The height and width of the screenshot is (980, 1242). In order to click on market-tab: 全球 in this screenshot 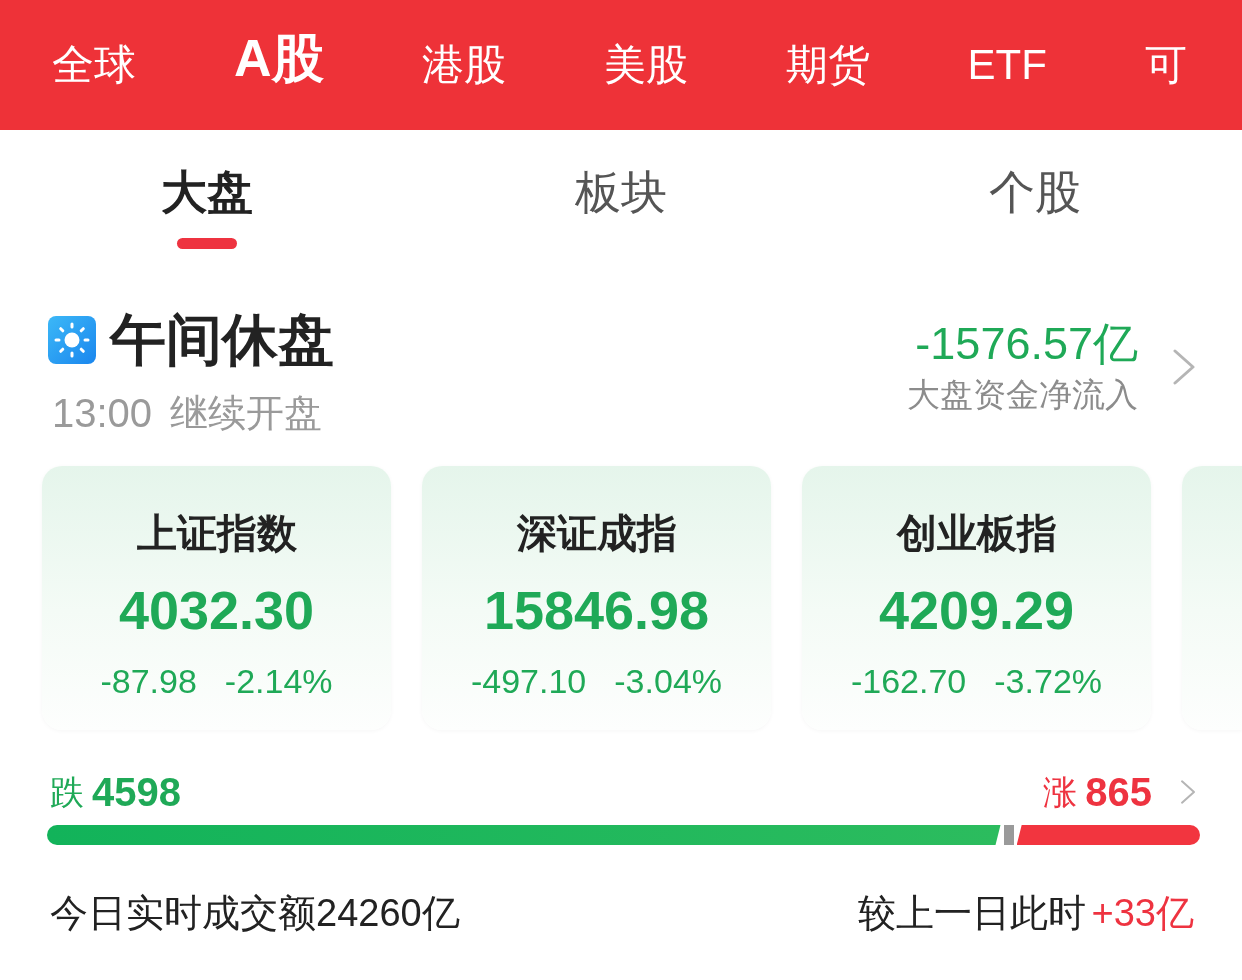, I will do `click(94, 65)`.